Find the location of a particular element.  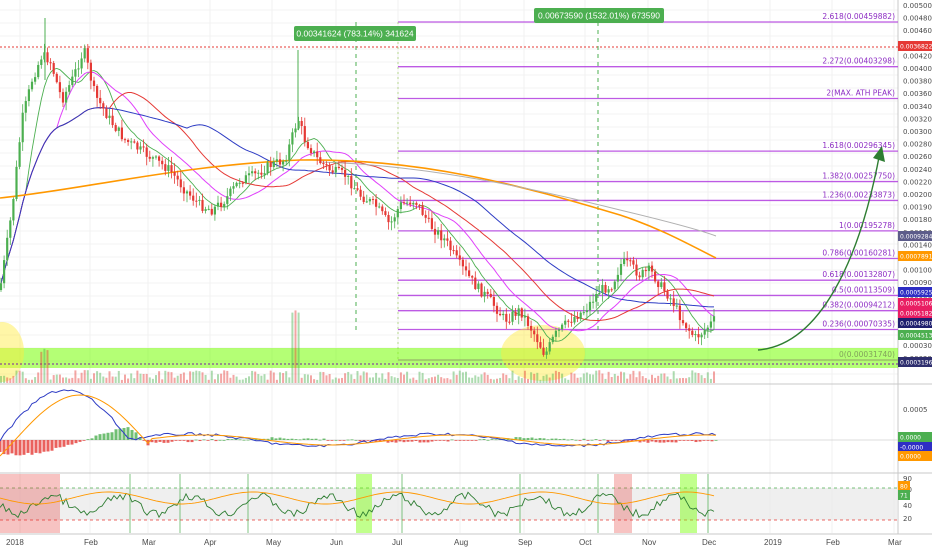

y-tick-label: 0.00400000 is located at coordinates (917, 69).